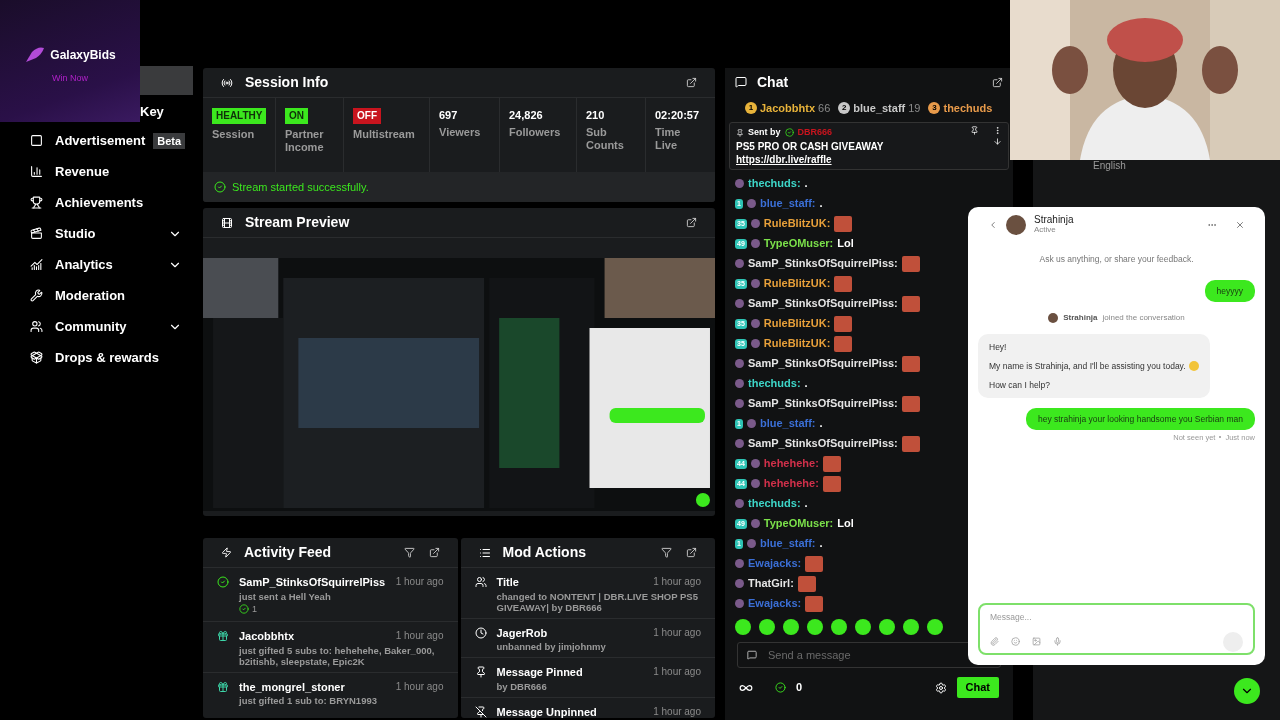 The width and height of the screenshot is (1280, 720). I want to click on unpin-icon, so click(480, 711).